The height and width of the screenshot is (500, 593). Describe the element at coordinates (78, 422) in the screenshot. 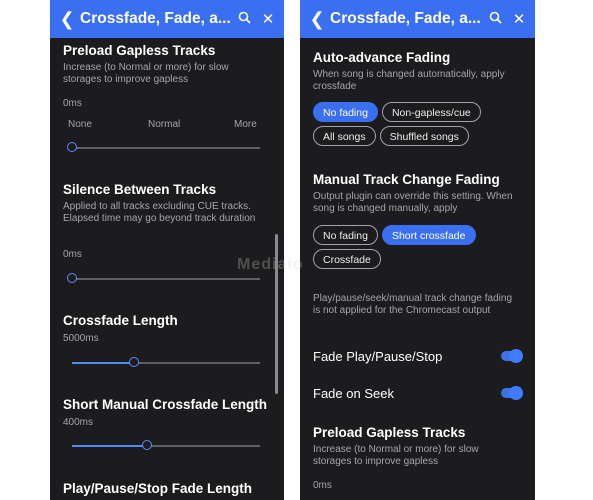

I see `short-crossfade-value: 400ms` at that location.